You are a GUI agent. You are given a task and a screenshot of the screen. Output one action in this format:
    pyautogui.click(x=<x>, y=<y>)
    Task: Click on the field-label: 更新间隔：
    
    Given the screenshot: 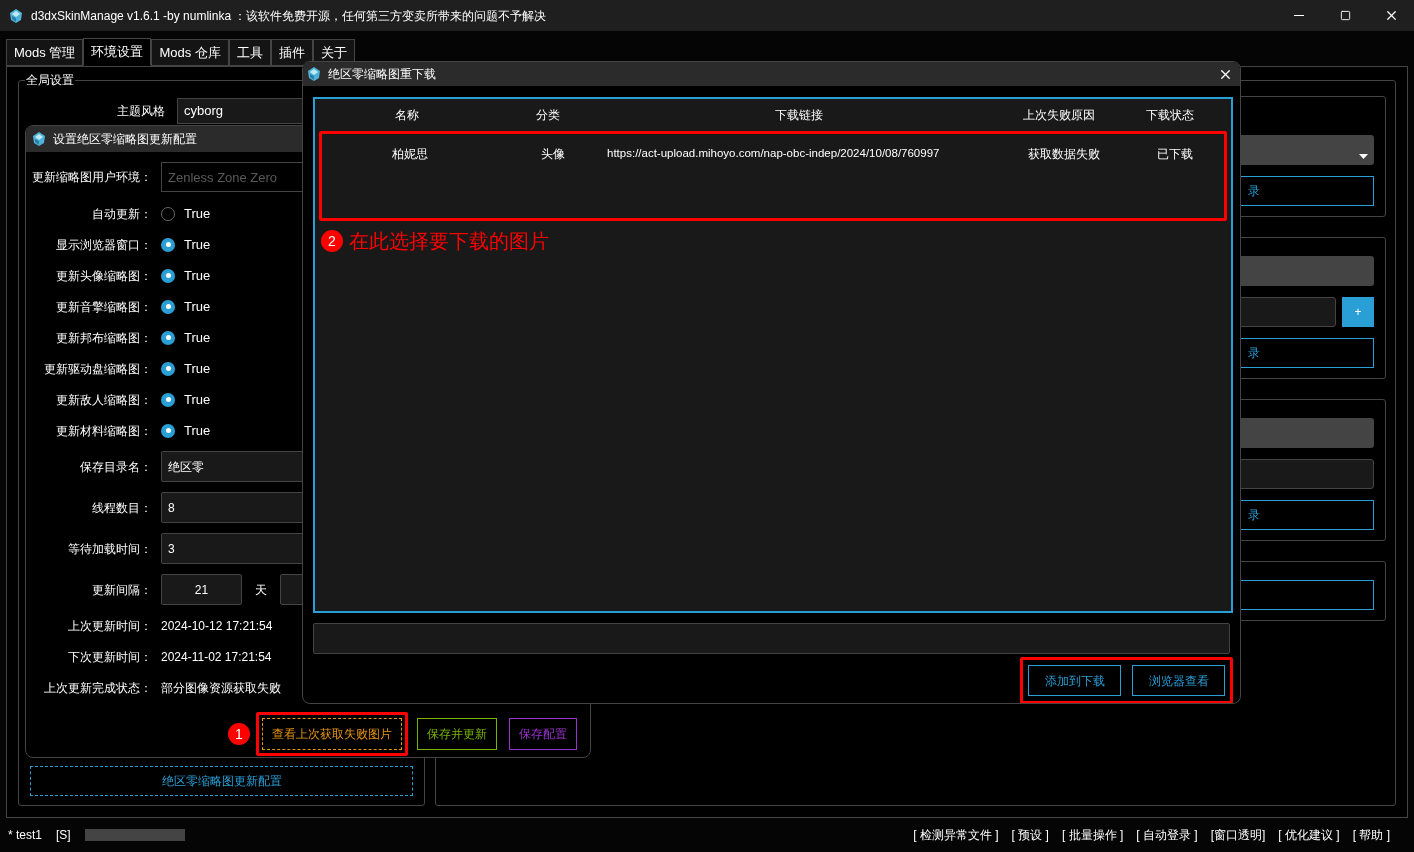 What is the action you would take?
    pyautogui.click(x=121, y=590)
    